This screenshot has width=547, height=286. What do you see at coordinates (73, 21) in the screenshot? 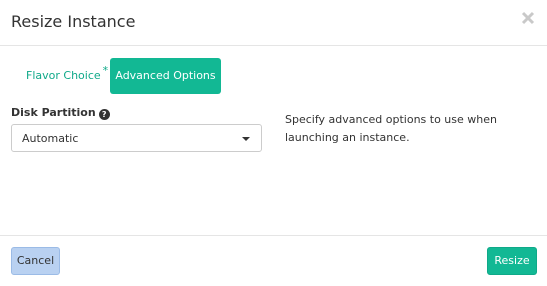
I see `modal-title: Resize Instance` at bounding box center [73, 21].